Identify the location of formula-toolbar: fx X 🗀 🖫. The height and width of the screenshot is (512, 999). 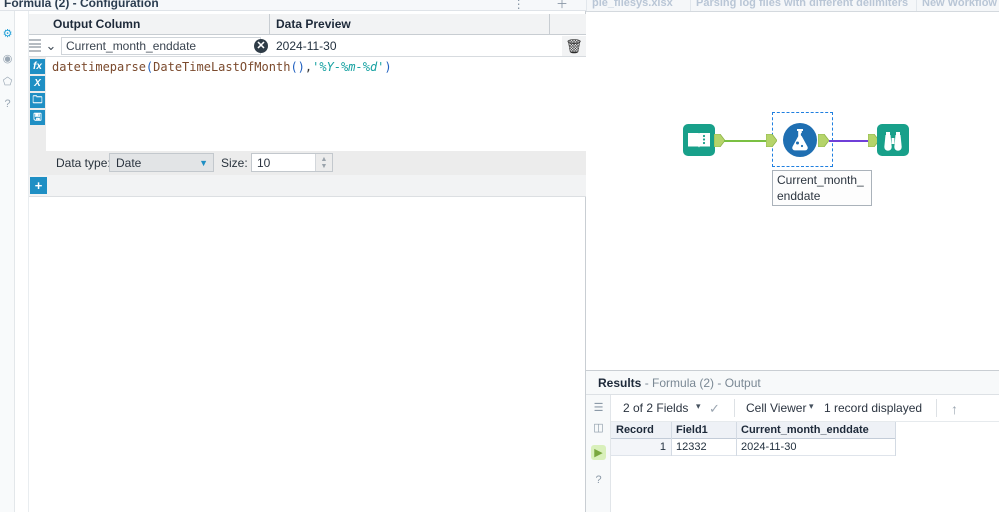
(37, 104).